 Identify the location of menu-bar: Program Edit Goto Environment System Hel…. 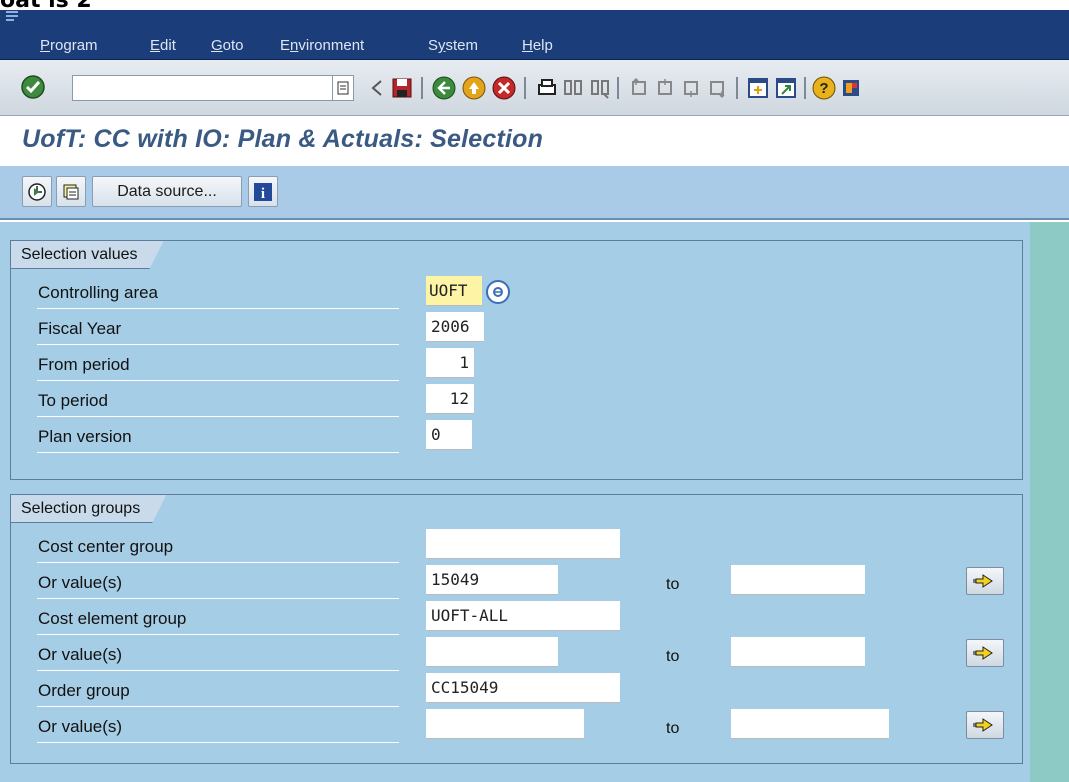
(534, 35).